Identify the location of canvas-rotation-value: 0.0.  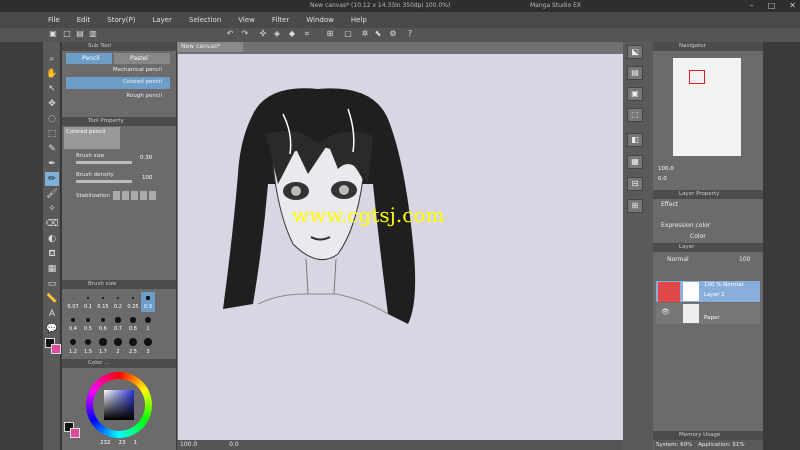
(234, 444).